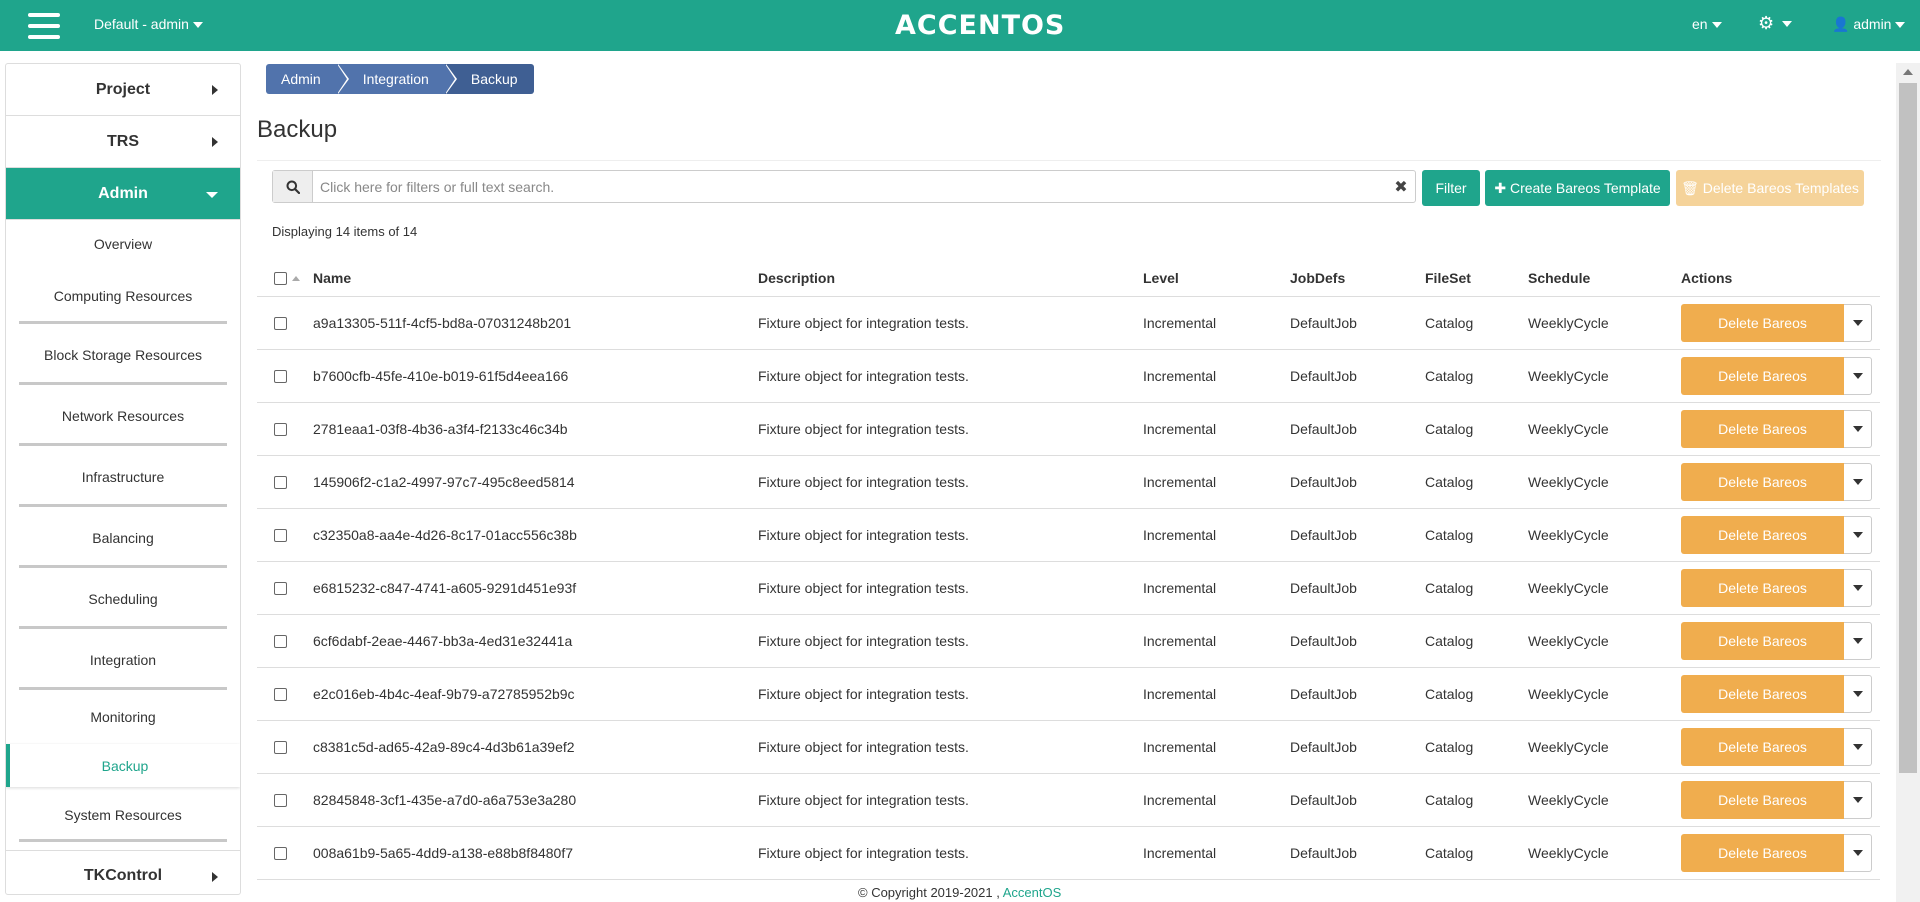  What do you see at coordinates (535, 278) in the screenshot?
I see `header-name: Name` at bounding box center [535, 278].